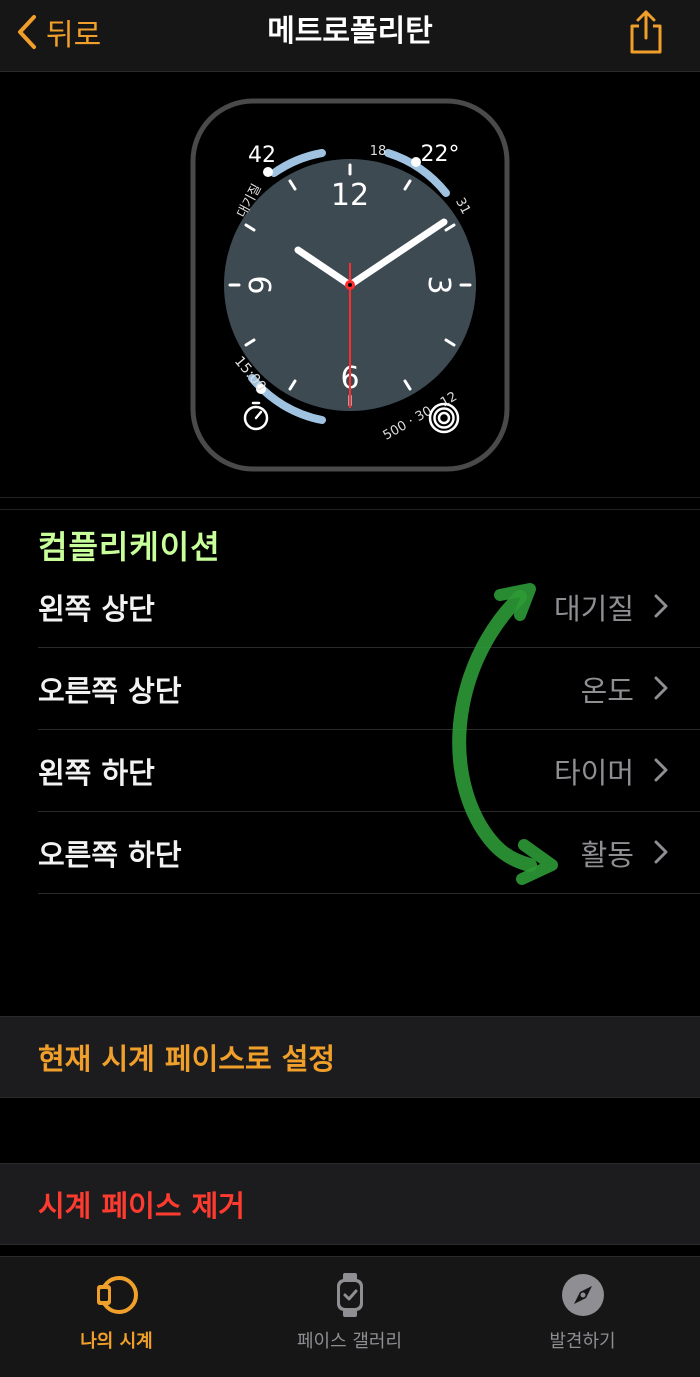  What do you see at coordinates (350, 771) in the screenshot?
I see `complication-row-bottom-left: 왼쪽 하단 타이머` at bounding box center [350, 771].